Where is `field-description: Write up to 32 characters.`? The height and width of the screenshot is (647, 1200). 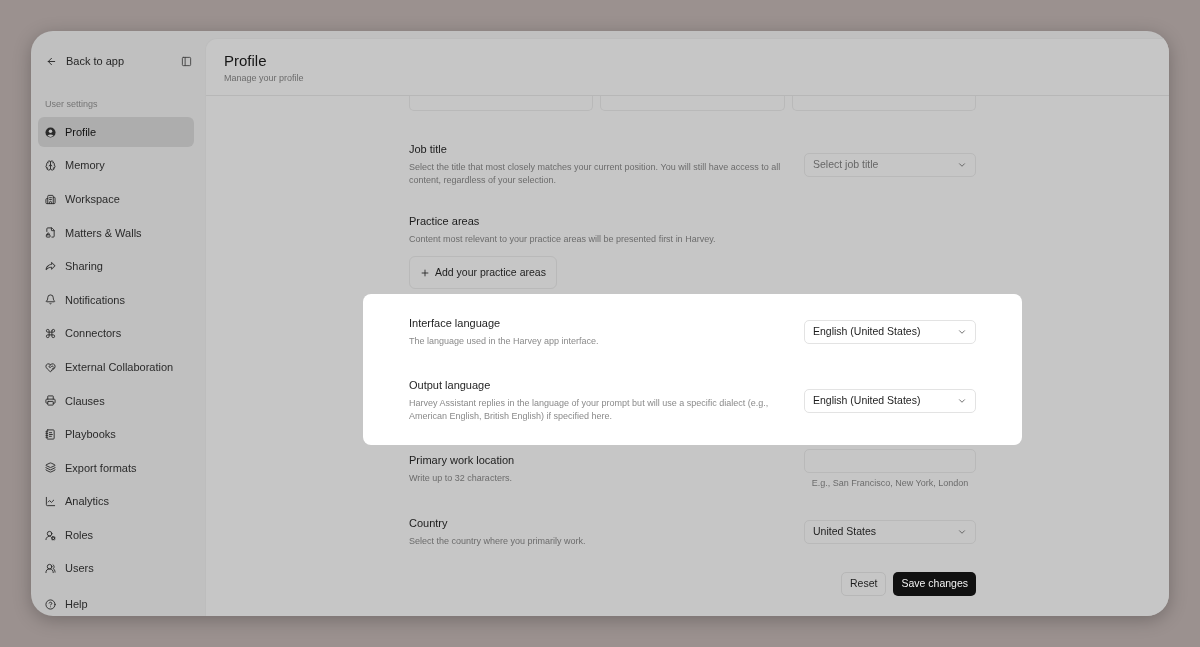 field-description: Write up to 32 characters. is located at coordinates (460, 478).